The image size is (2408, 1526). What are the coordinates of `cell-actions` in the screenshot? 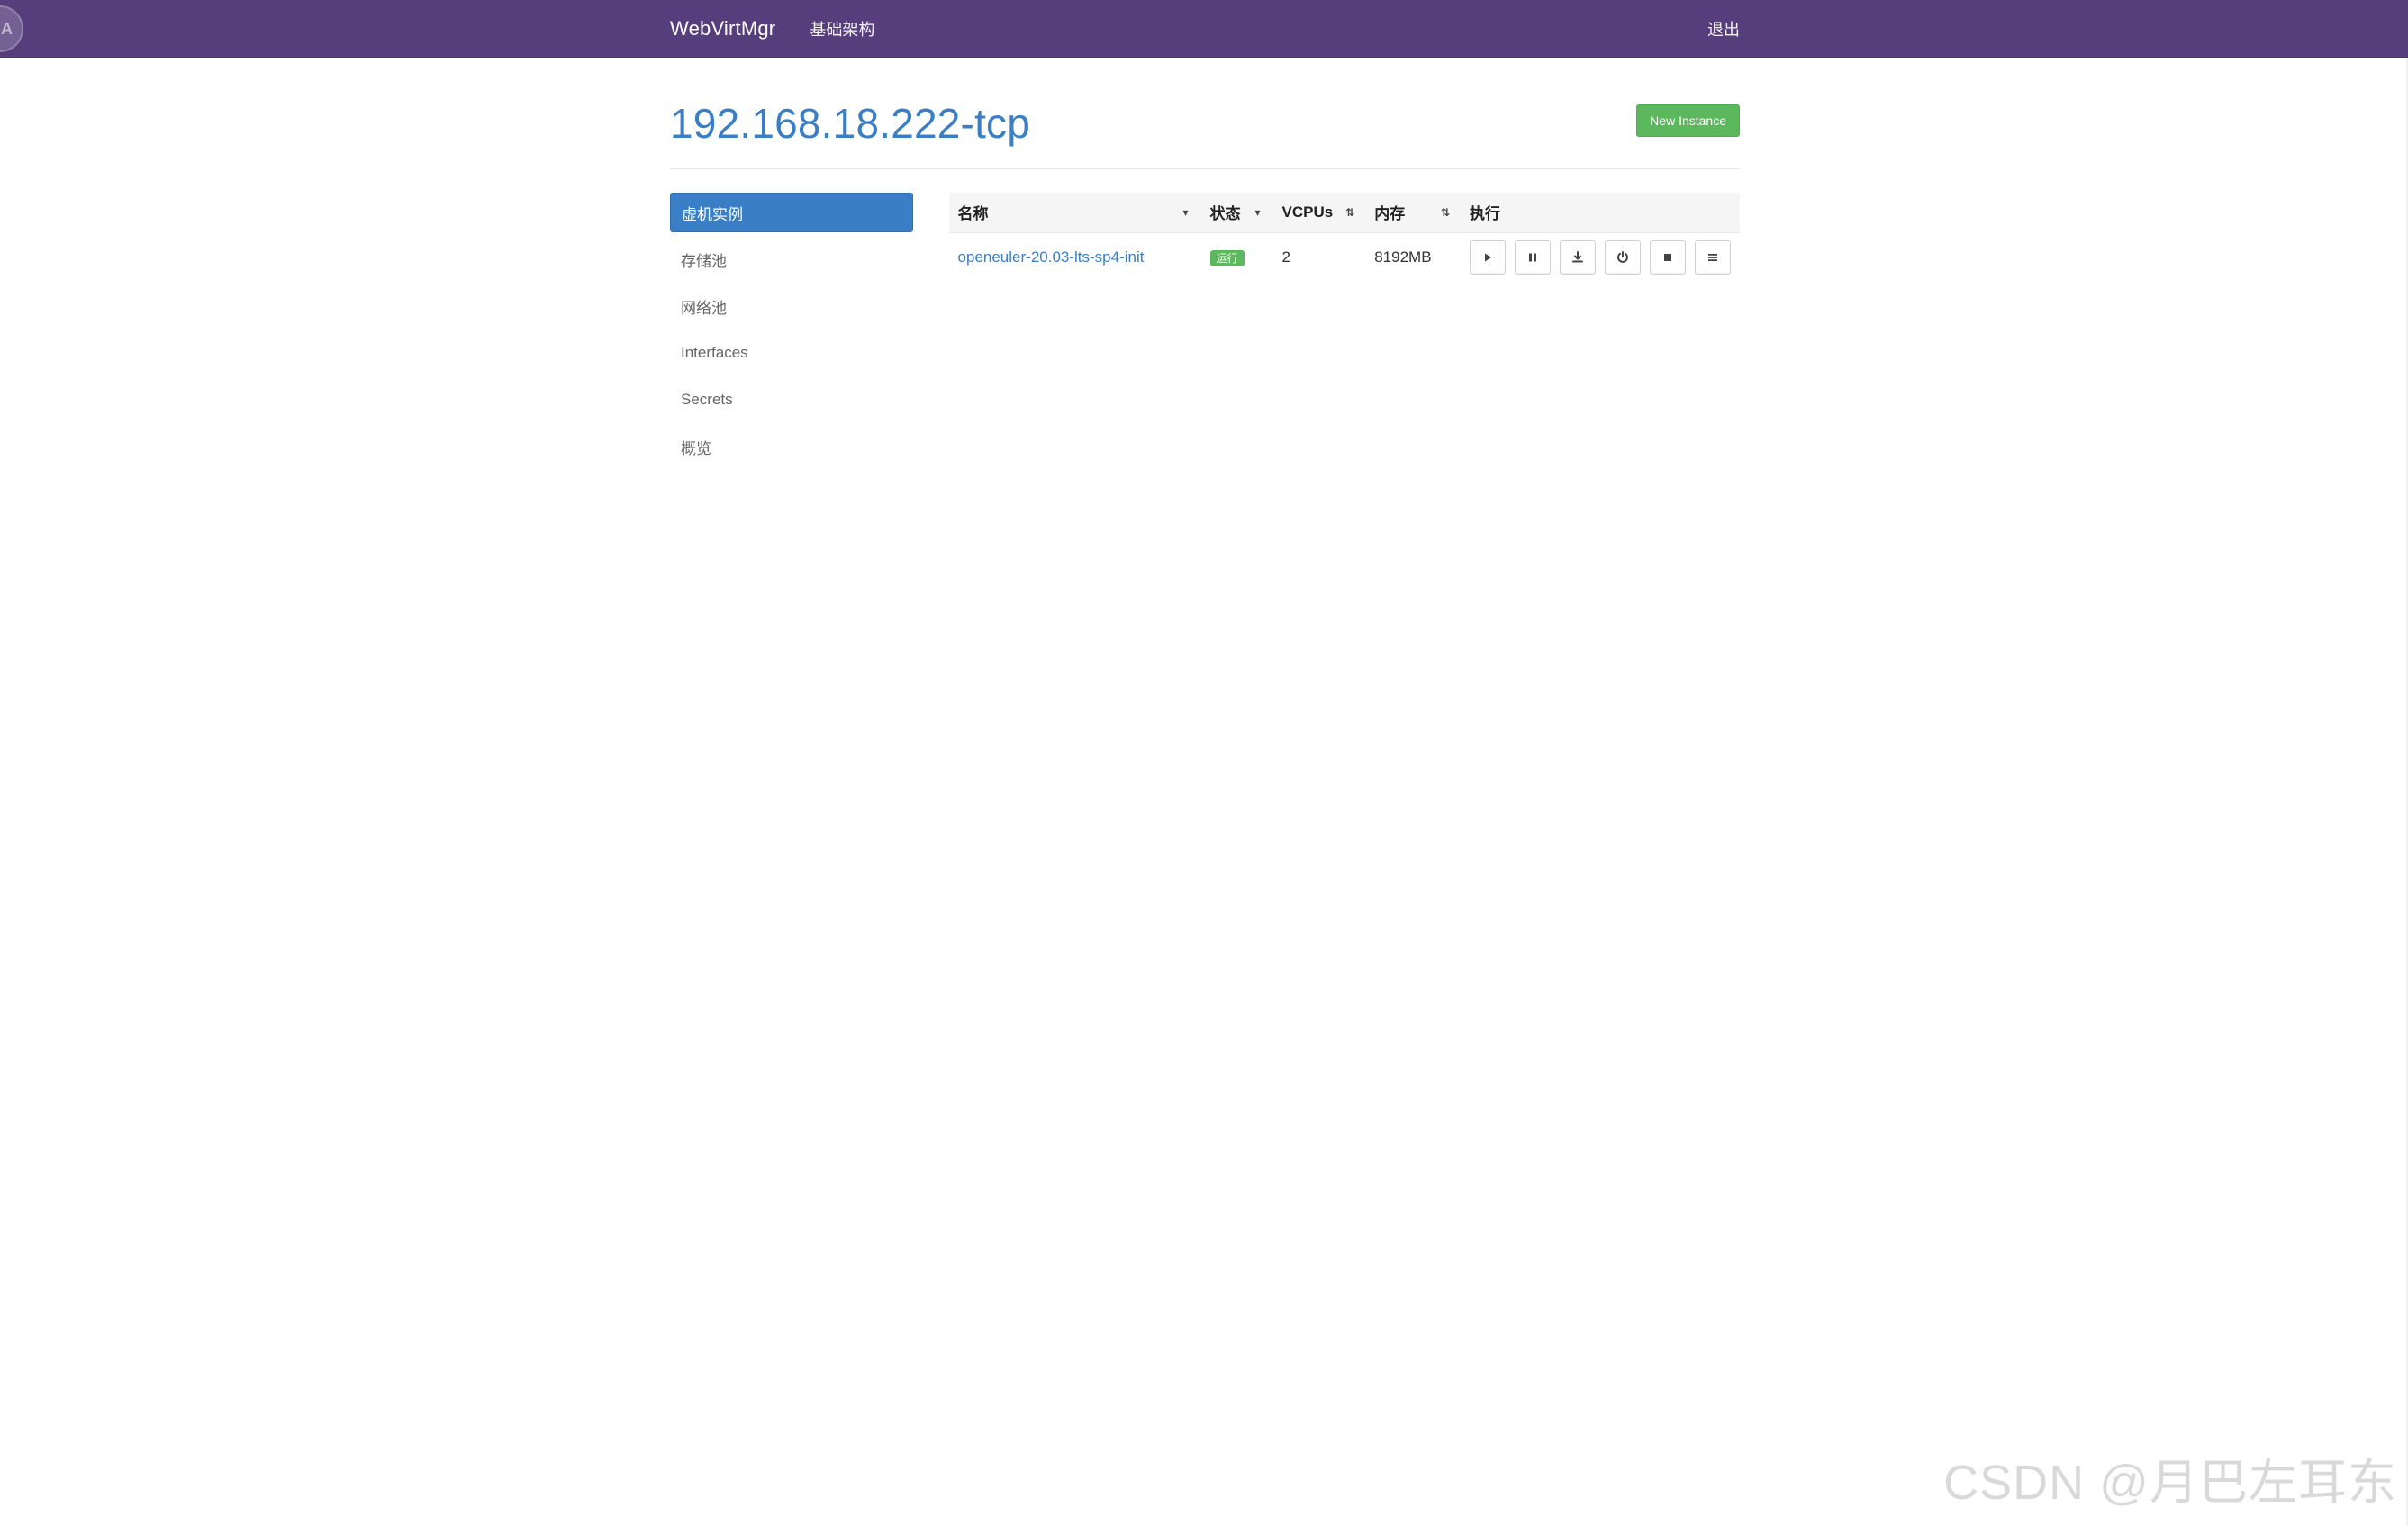 It's located at (1600, 258).